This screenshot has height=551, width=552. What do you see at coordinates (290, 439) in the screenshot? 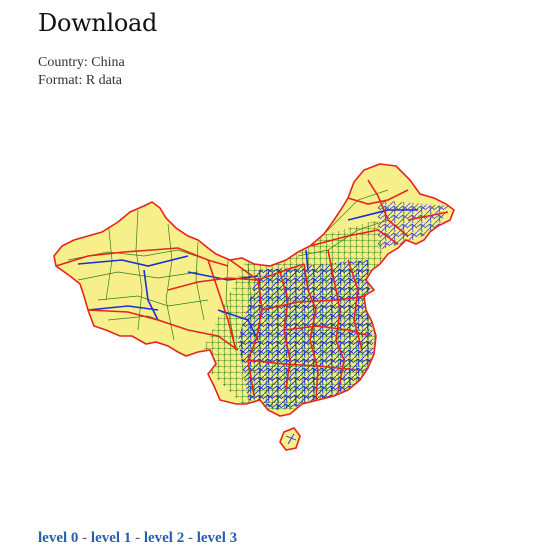
I see `hainan-island` at bounding box center [290, 439].